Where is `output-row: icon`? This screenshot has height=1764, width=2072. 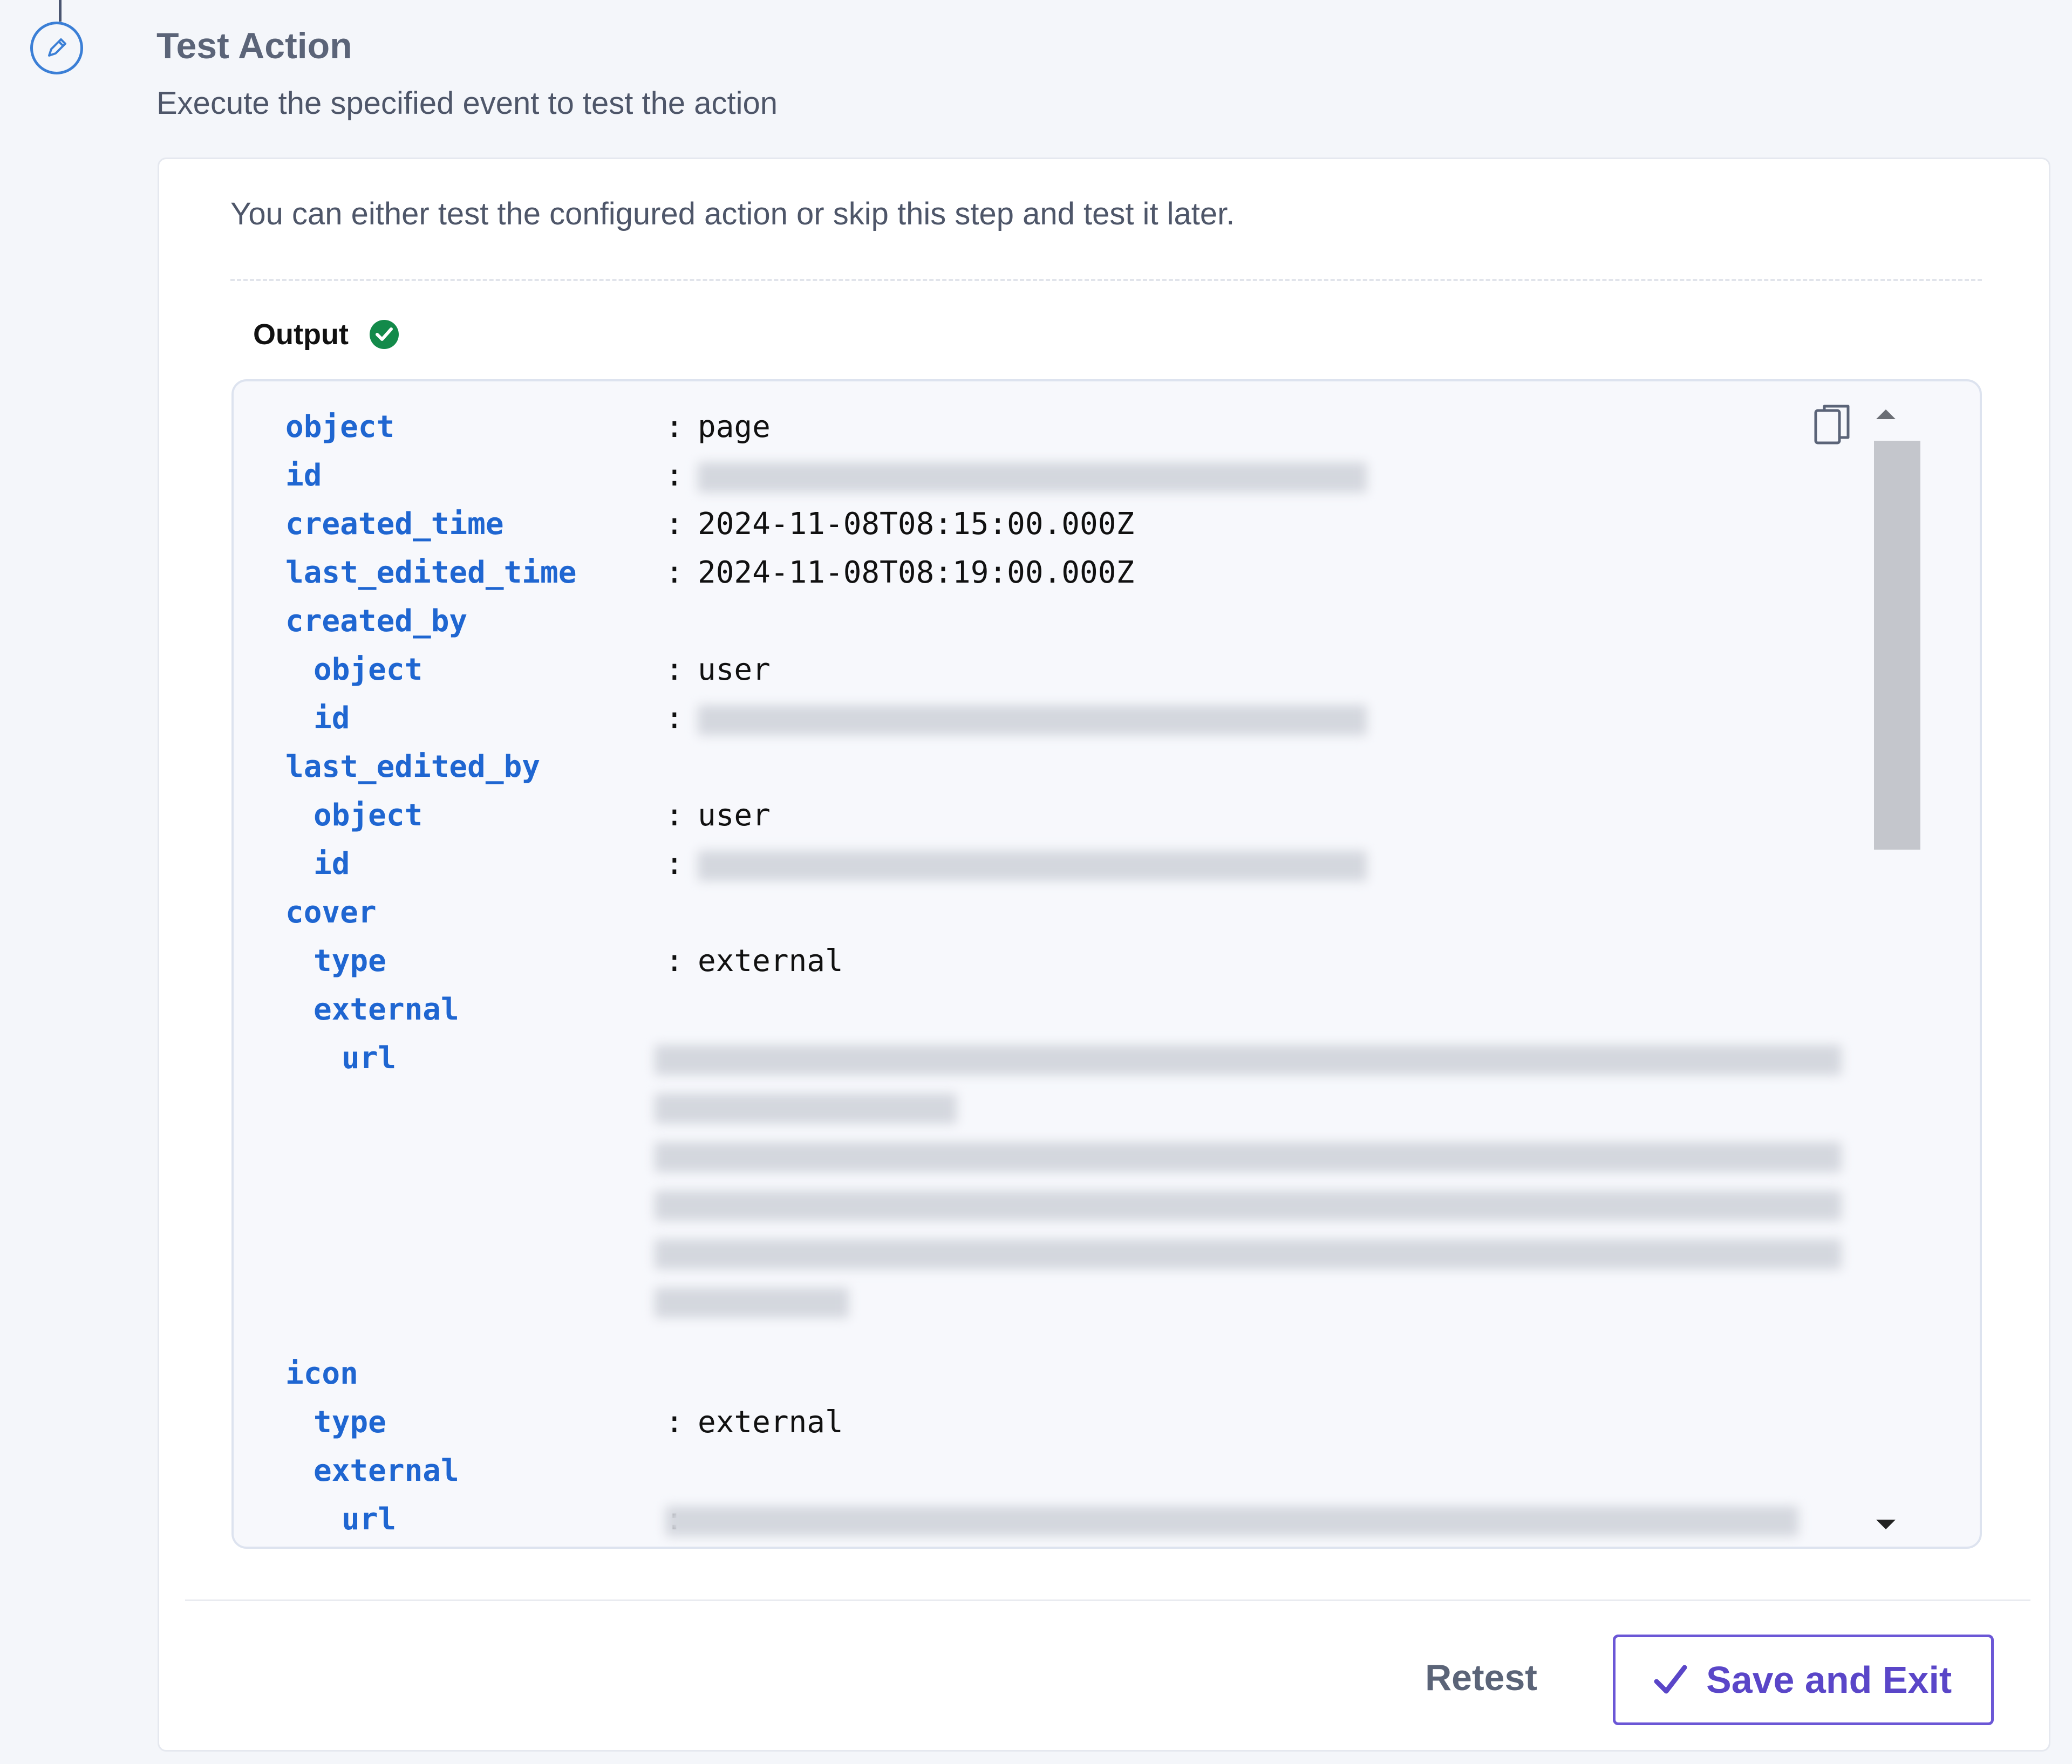 output-row: icon is located at coordinates (1016, 1374).